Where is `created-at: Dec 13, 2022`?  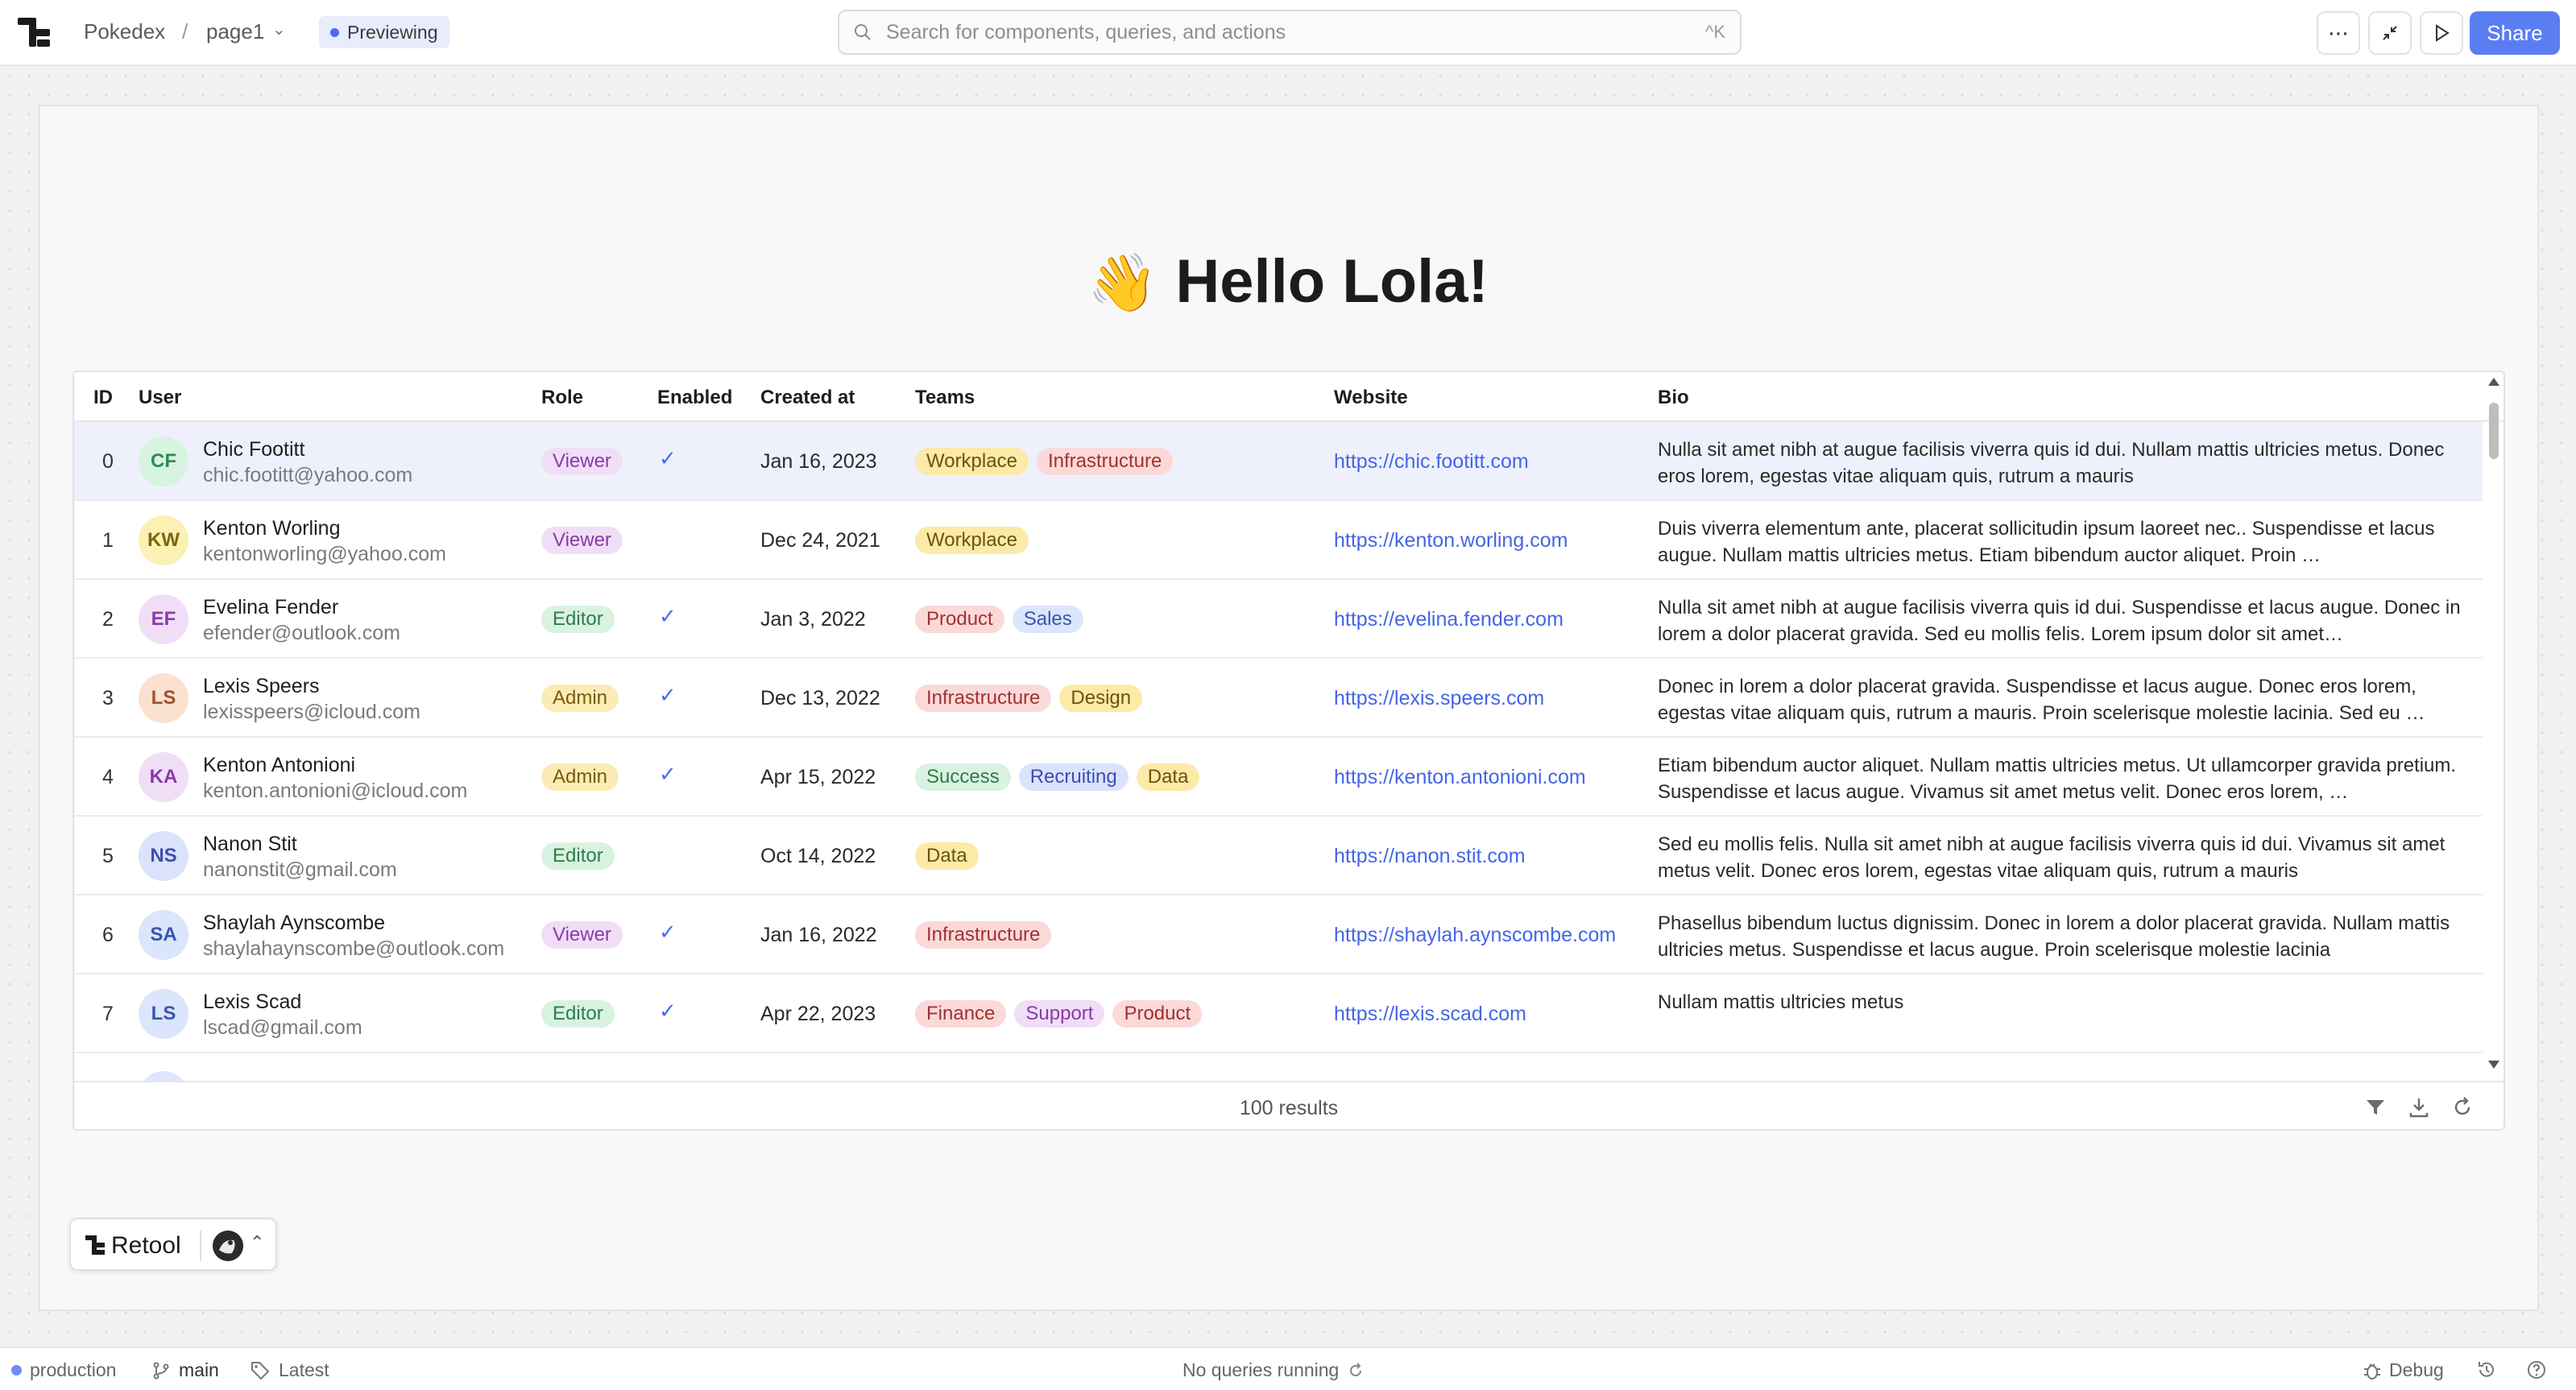 created-at: Dec 13, 2022 is located at coordinates (820, 698).